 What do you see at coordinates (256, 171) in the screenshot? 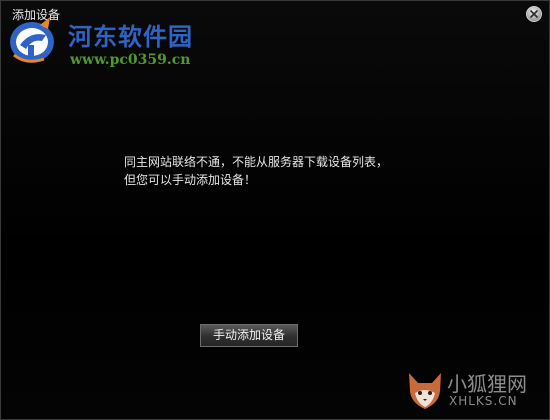
I see `error-message: 同主网站联络不通，不能从服务器下载设备列表， 但您可以手动添加设备！` at bounding box center [256, 171].